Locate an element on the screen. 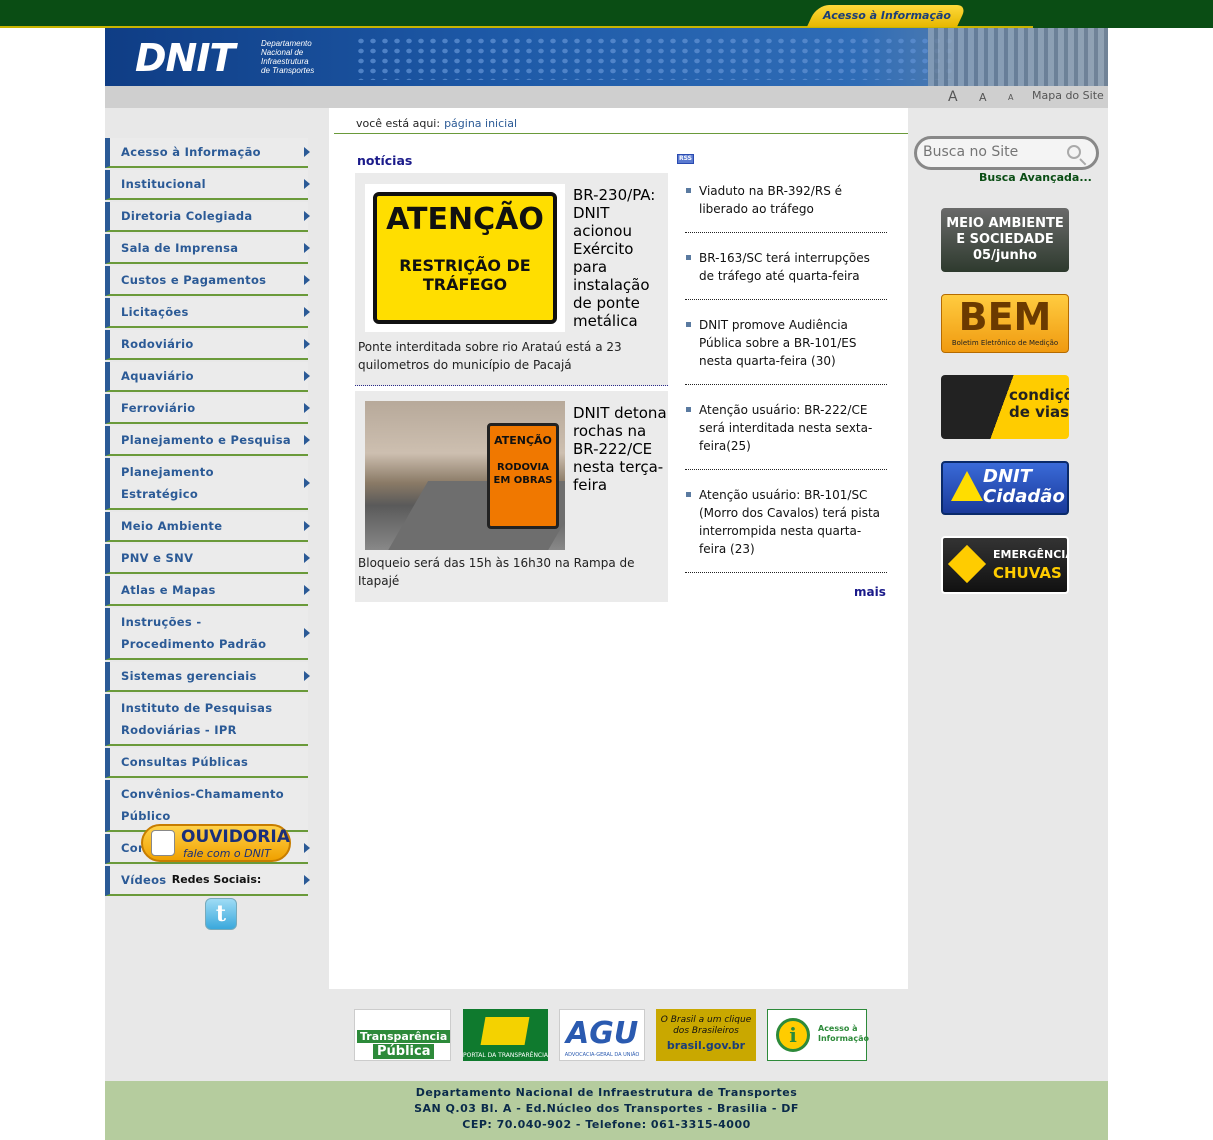 The height and width of the screenshot is (1140, 1213). sidebar-item-label: Convênios-Chamamento Público is located at coordinates (202, 805).